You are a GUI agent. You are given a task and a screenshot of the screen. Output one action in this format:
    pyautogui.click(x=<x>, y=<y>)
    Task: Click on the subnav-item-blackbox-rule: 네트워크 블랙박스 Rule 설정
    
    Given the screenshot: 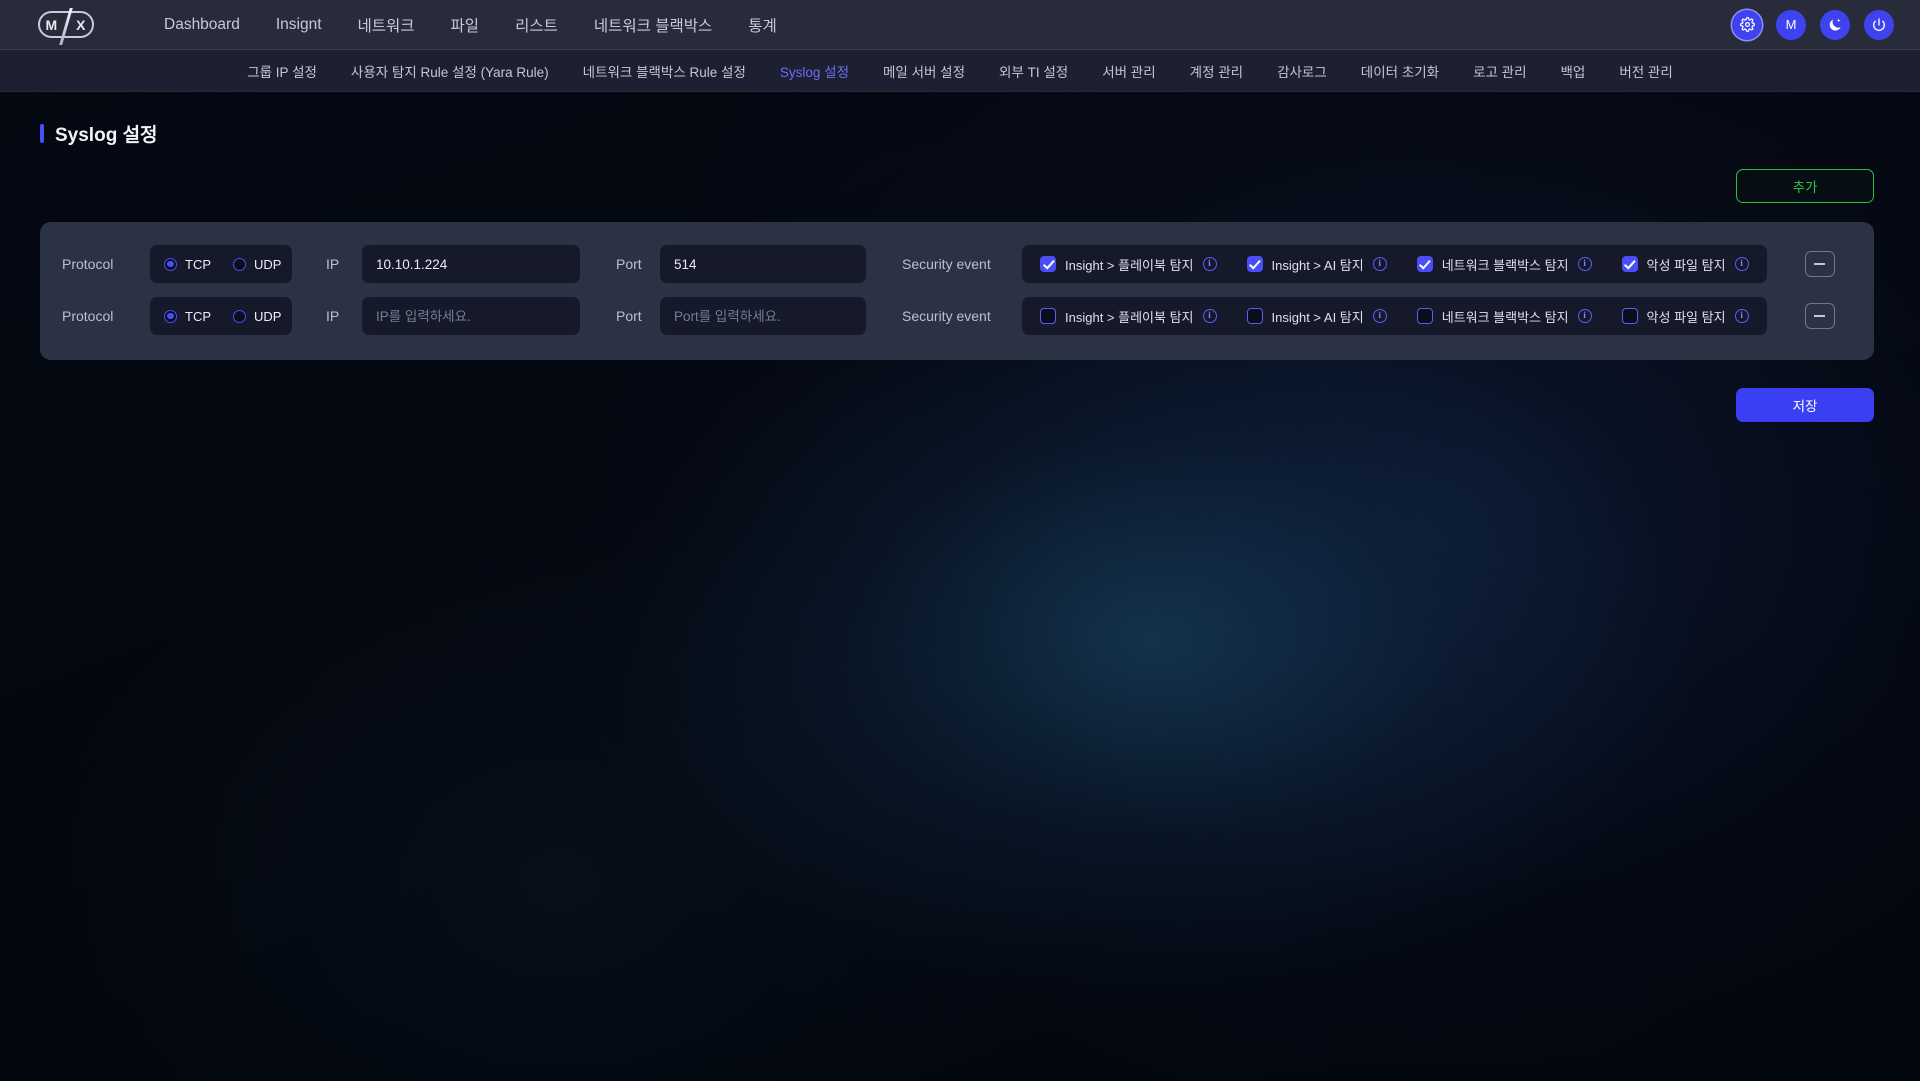 What is the action you would take?
    pyautogui.click(x=664, y=71)
    